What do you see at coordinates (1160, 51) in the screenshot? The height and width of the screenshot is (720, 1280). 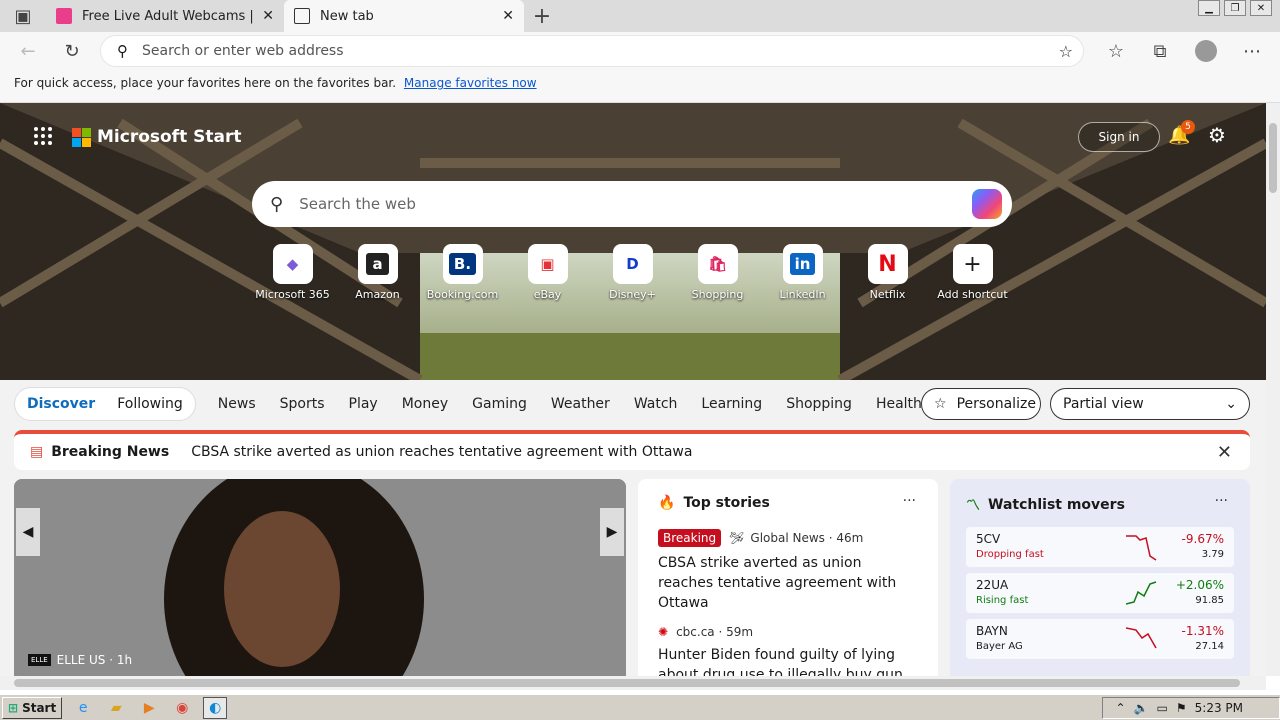 I see `collections-icon: ⧉` at bounding box center [1160, 51].